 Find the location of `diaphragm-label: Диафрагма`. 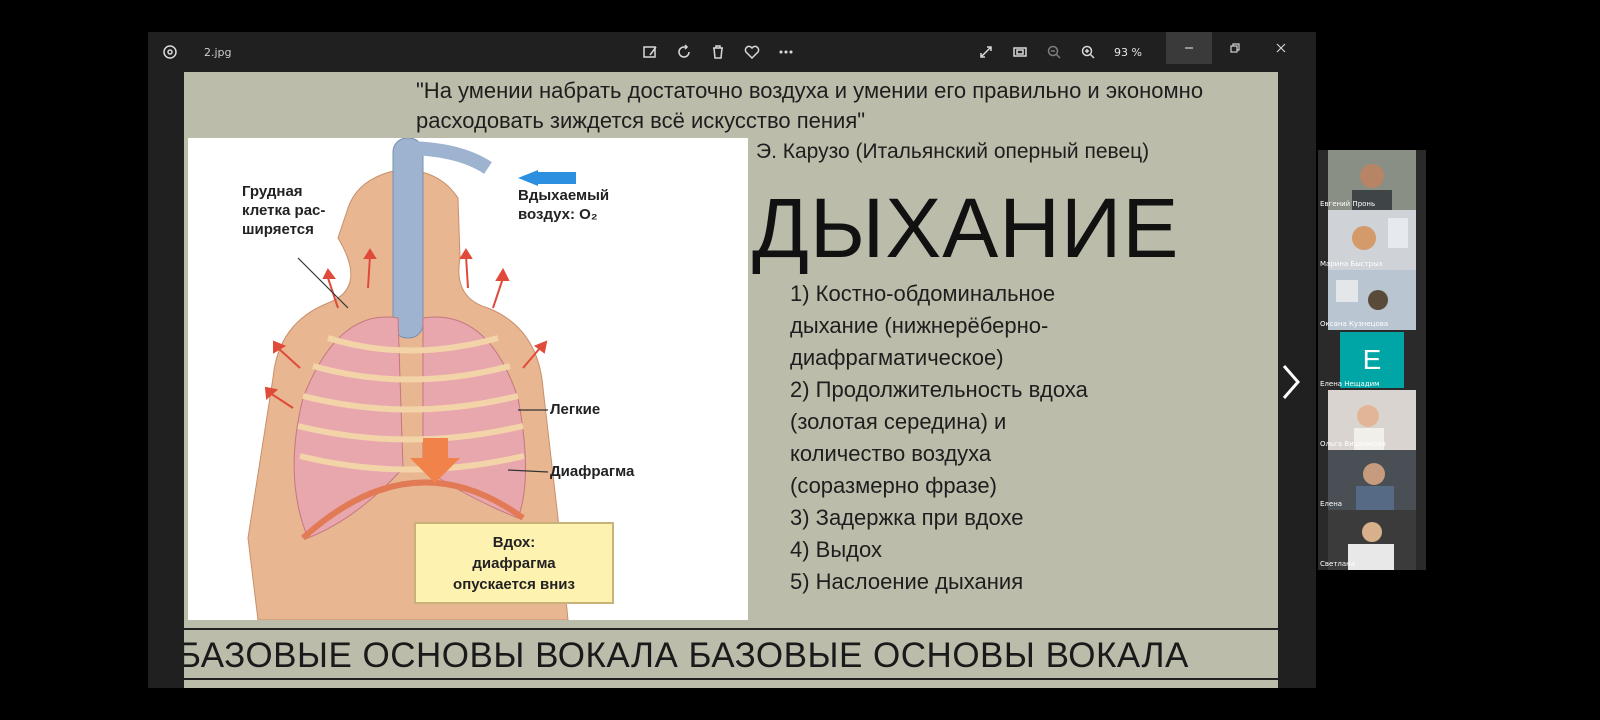

diaphragm-label: Диафрагма is located at coordinates (592, 471).